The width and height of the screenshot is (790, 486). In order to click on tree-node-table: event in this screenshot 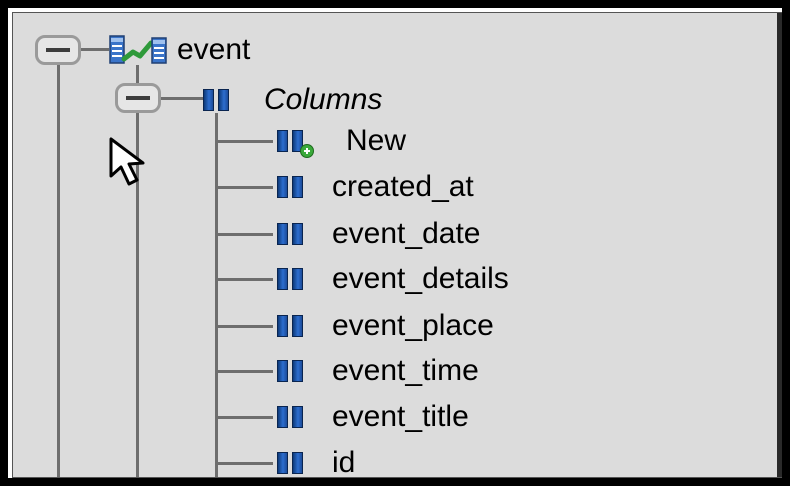, I will do `click(213, 50)`.